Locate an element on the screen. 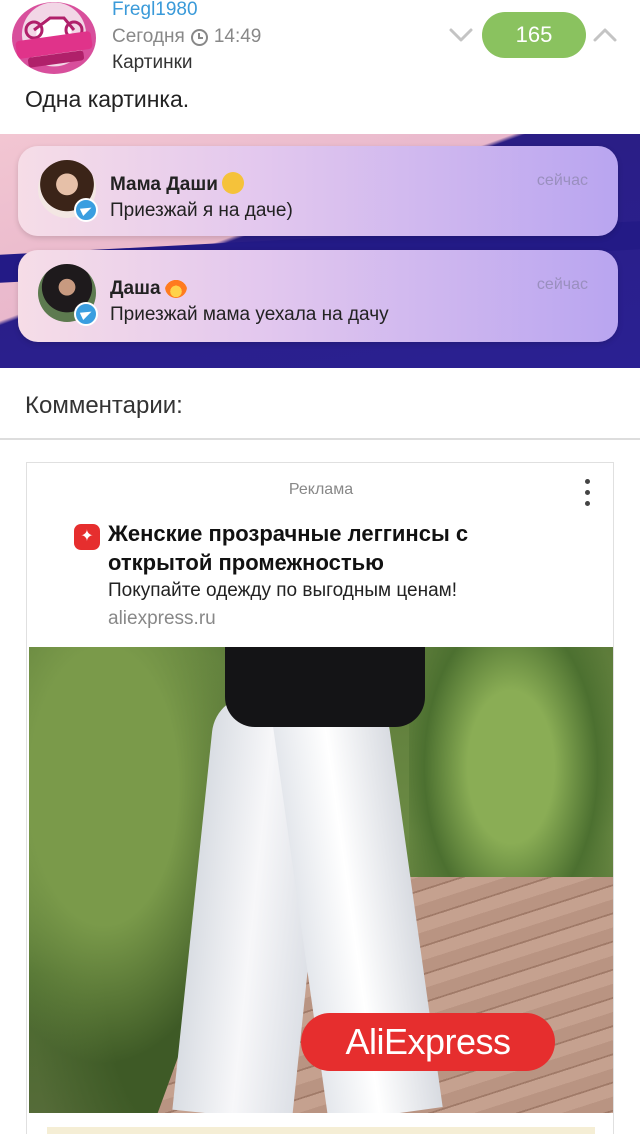  notification-sender: Мама Даши is located at coordinates (177, 184).